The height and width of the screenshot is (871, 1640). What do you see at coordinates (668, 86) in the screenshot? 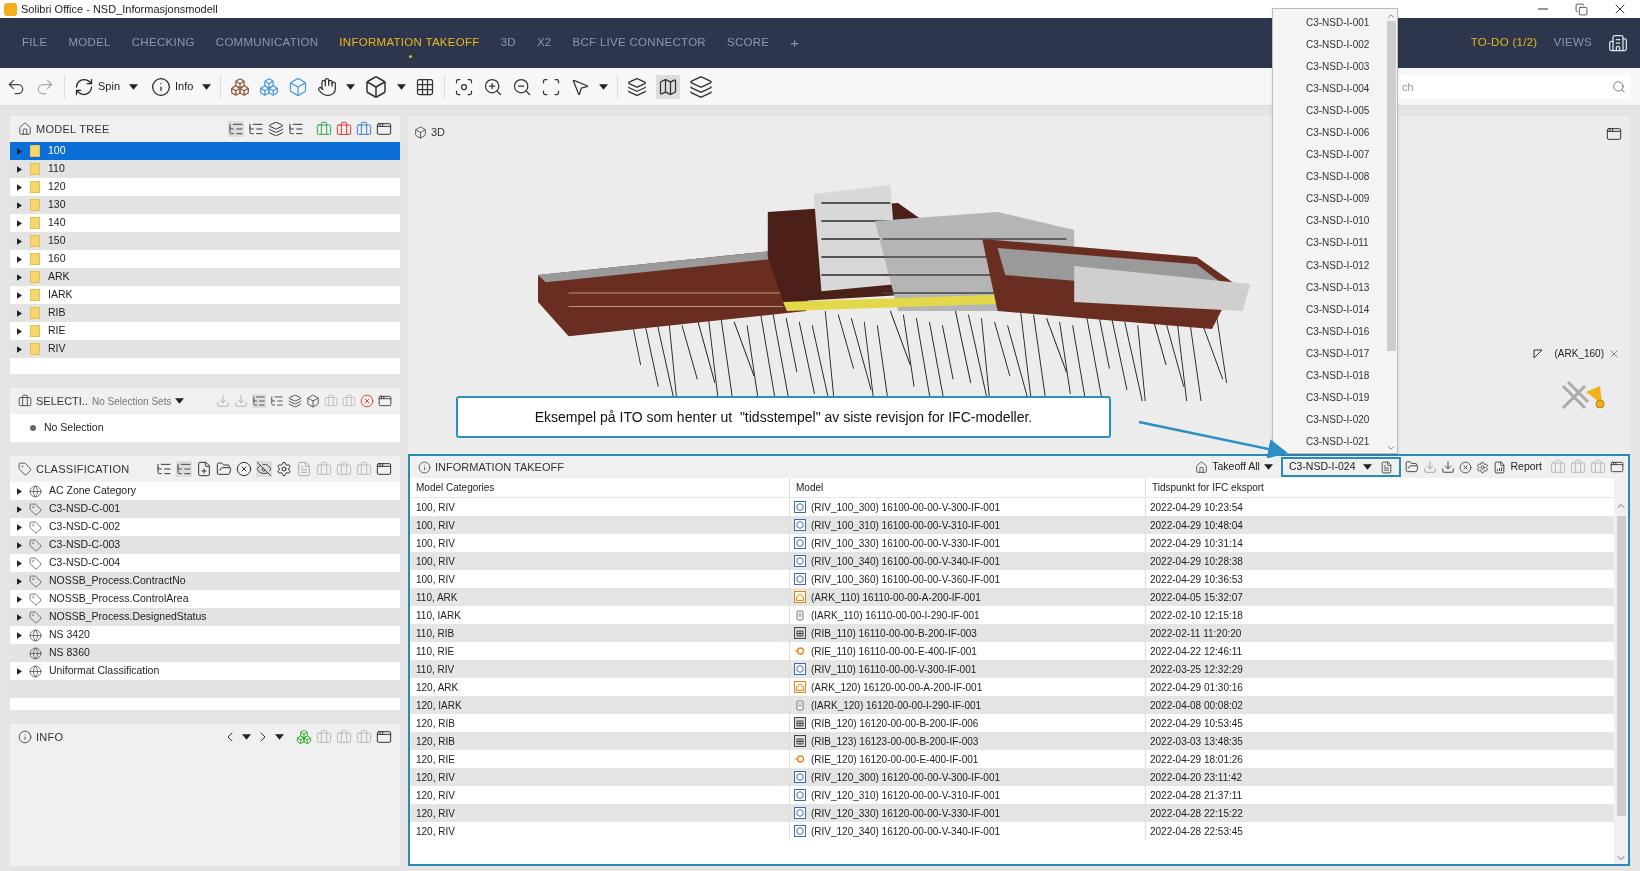
I see `map-icon` at bounding box center [668, 86].